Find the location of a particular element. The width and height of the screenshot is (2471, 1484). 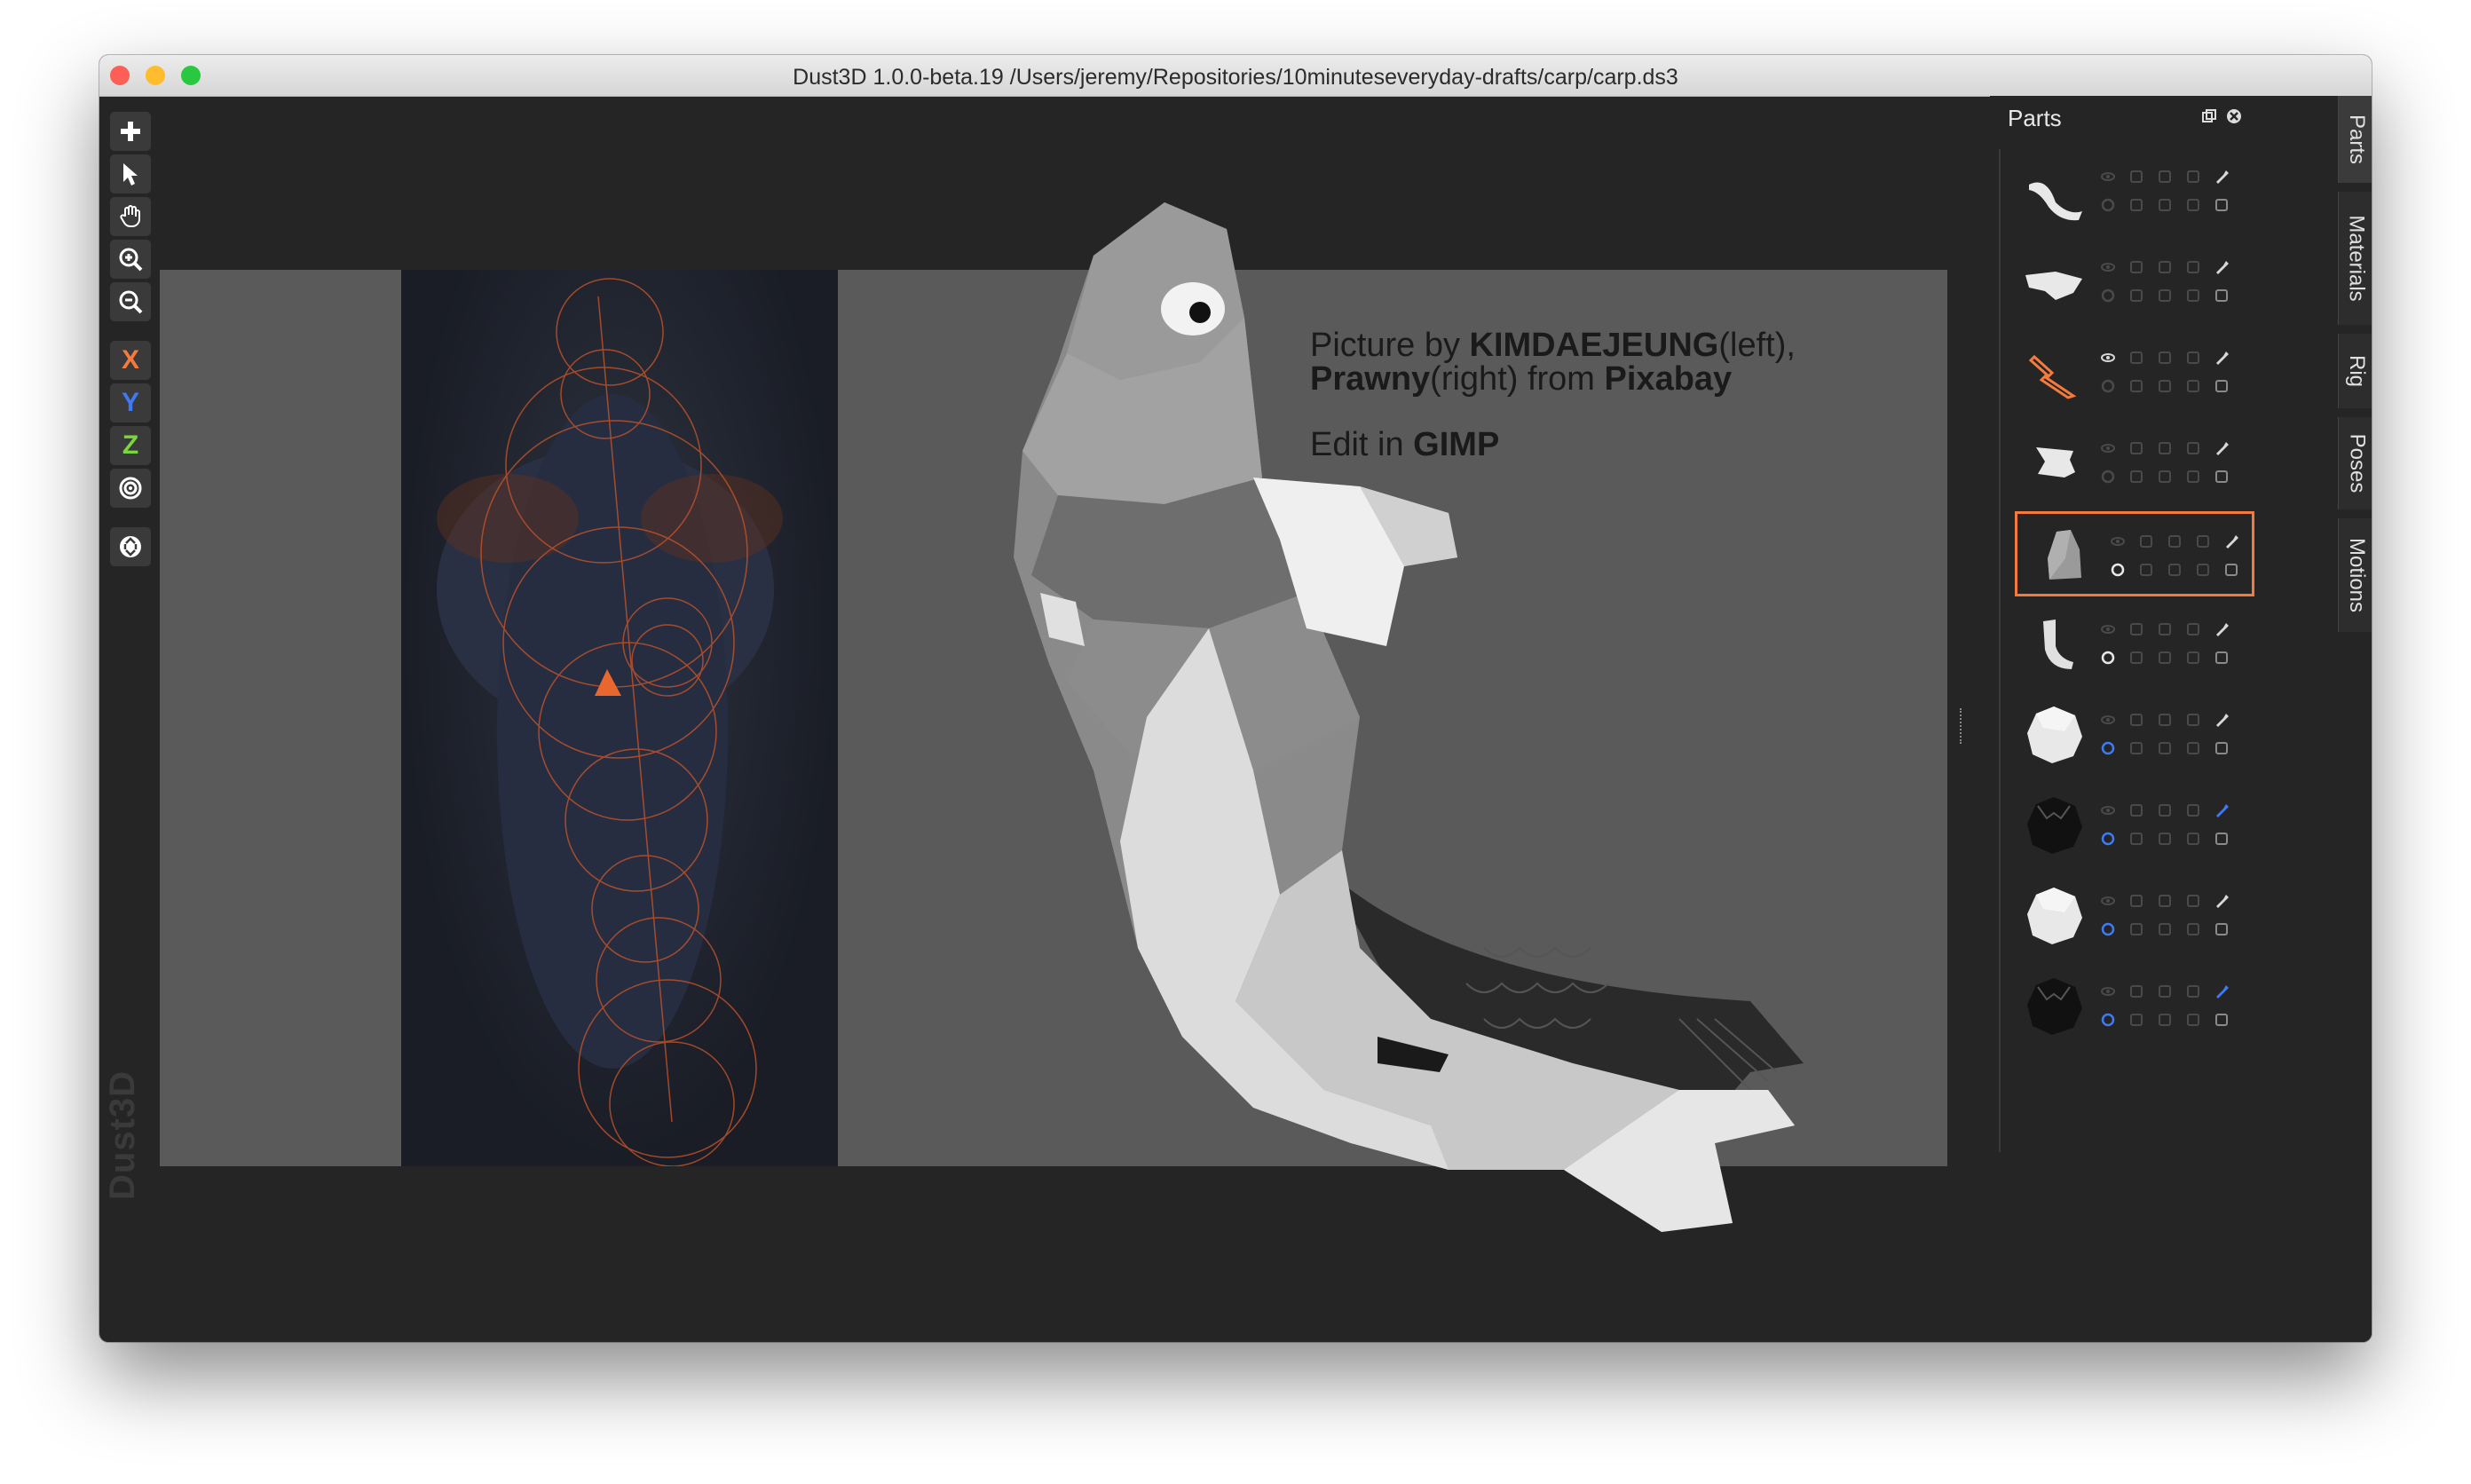

y-axis-lock-button: Y is located at coordinates (130, 403).